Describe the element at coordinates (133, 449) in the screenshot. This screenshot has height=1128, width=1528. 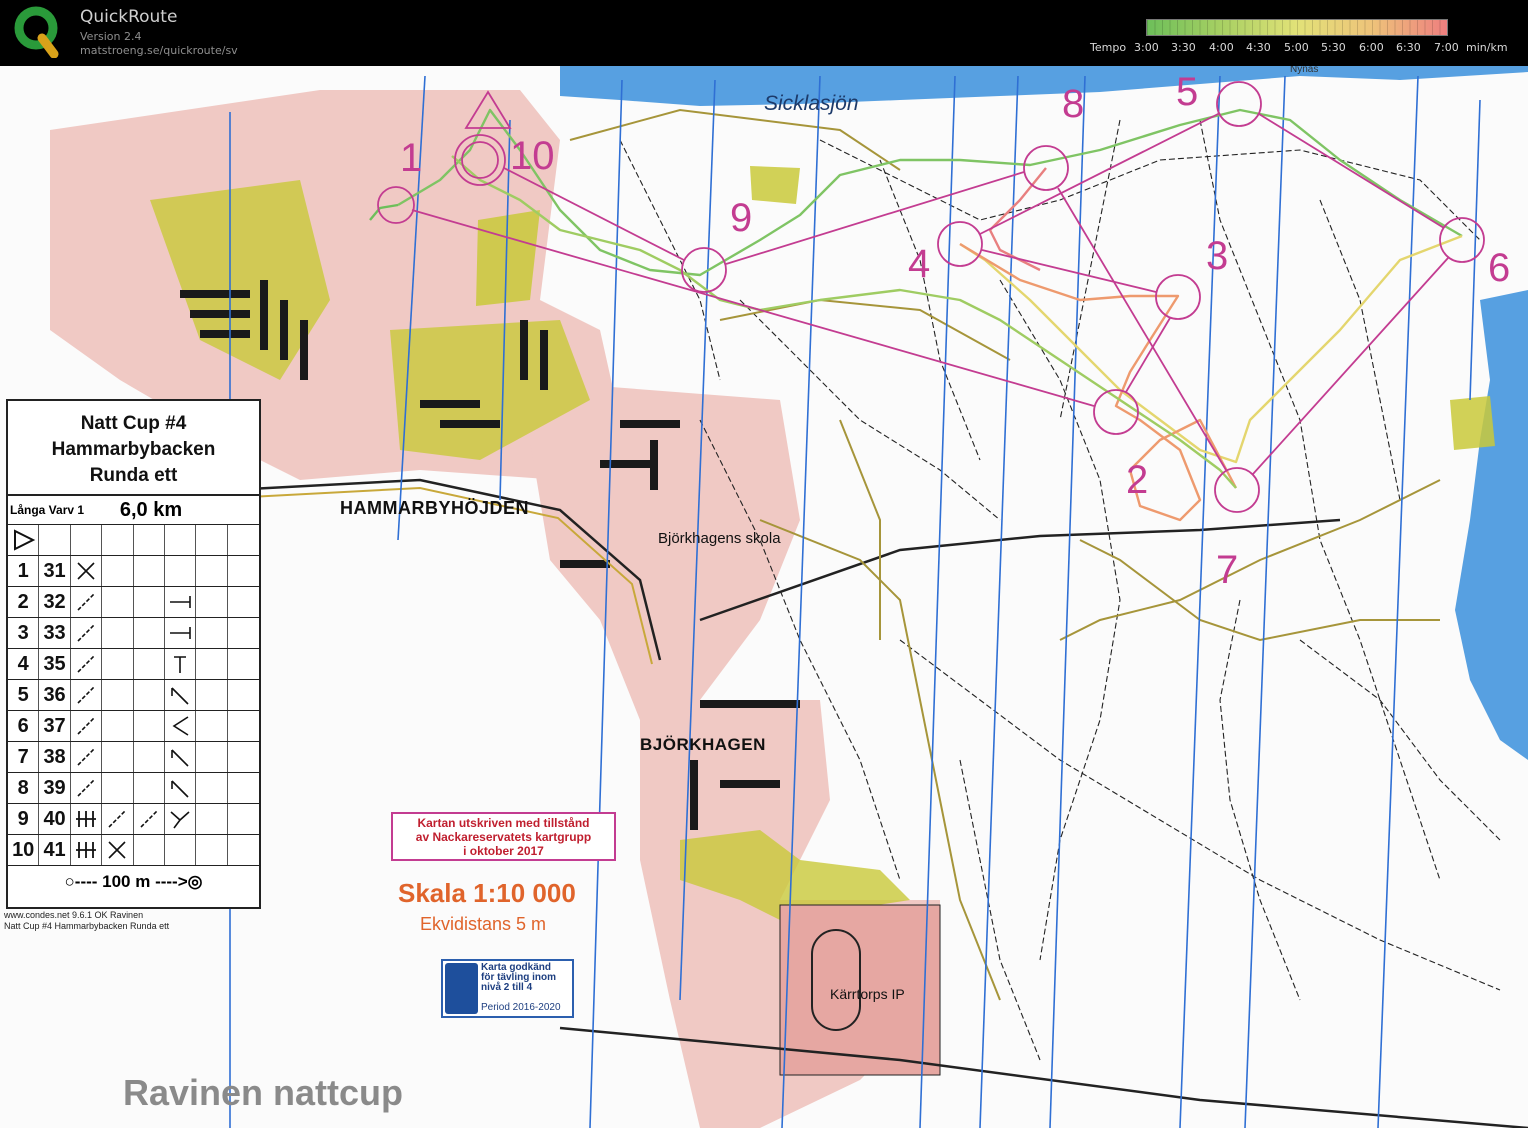
I see `course-title-line: Hammarbybacken` at that location.